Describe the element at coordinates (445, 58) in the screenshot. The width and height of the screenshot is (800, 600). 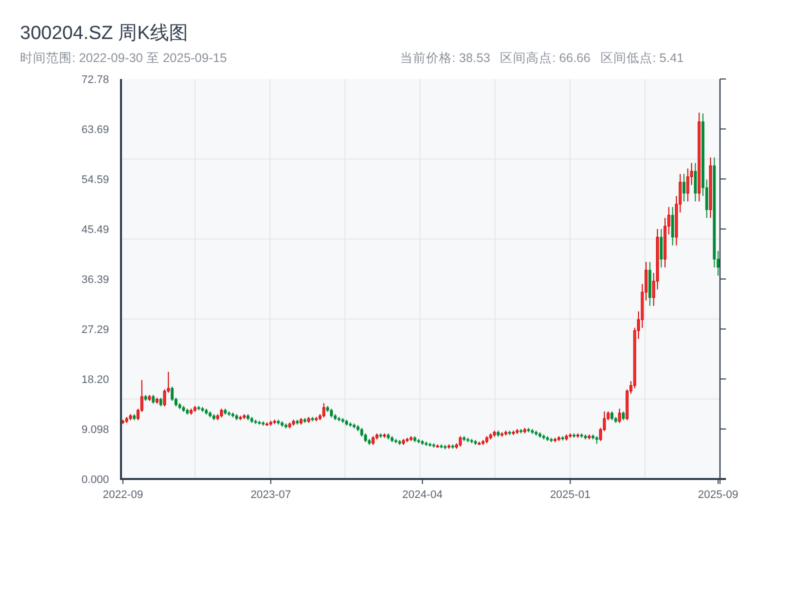
I see `price-stat: 当前价格: 38.53` at that location.